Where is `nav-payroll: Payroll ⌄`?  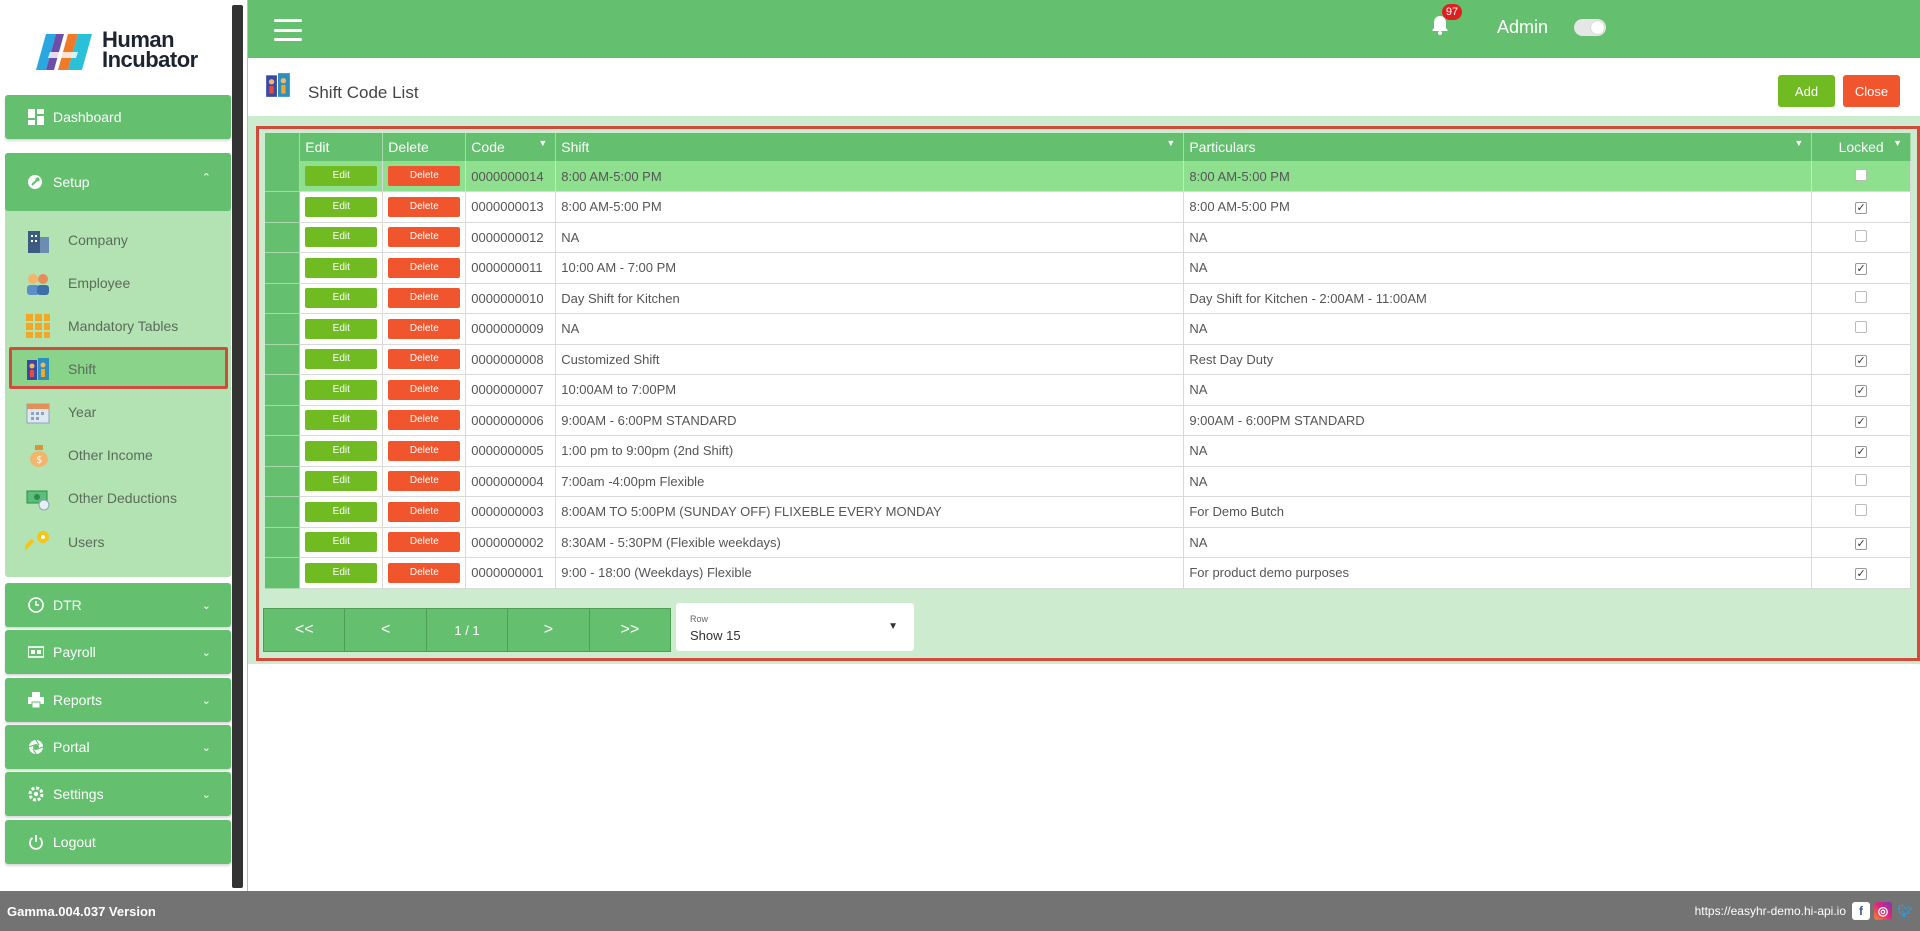 nav-payroll: Payroll ⌄ is located at coordinates (118, 652).